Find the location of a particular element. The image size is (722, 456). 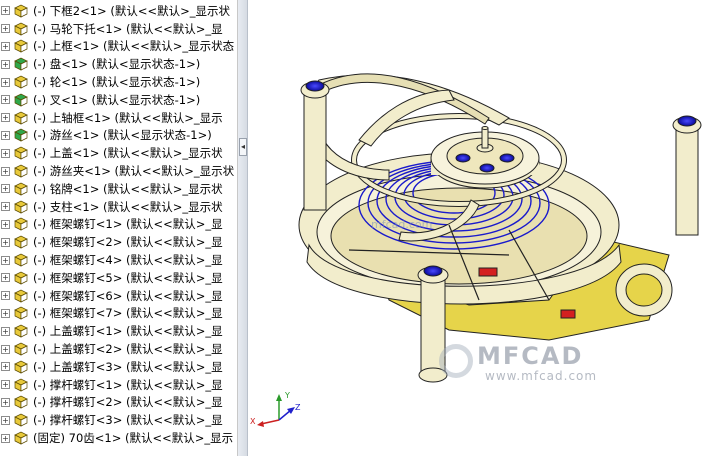

tree-item: + (-) 铭牌<1> (默认<<默认>_显示状 is located at coordinates (118, 189).